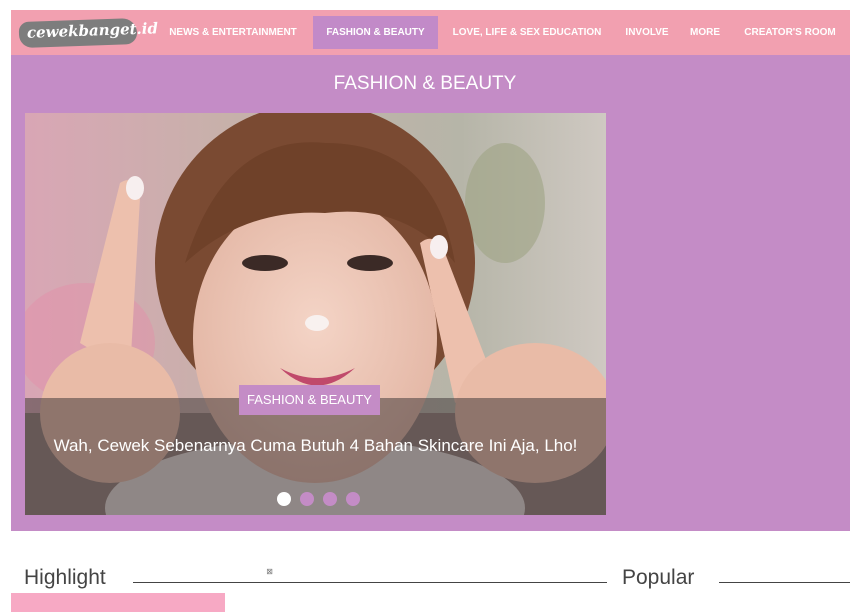 This screenshot has width=850, height=612. What do you see at coordinates (118, 602) in the screenshot?
I see `highlight-card` at bounding box center [118, 602].